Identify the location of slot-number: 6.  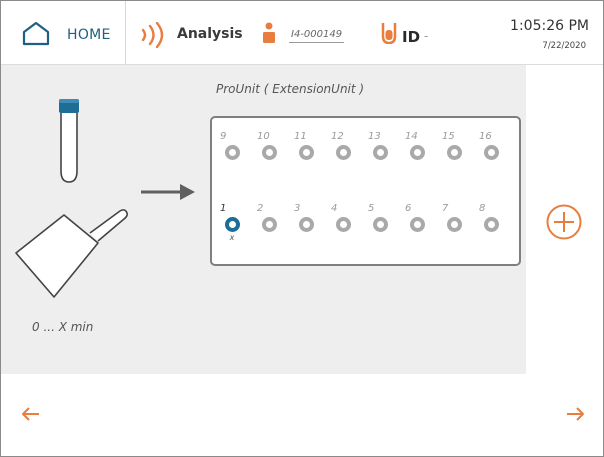
(408, 208).